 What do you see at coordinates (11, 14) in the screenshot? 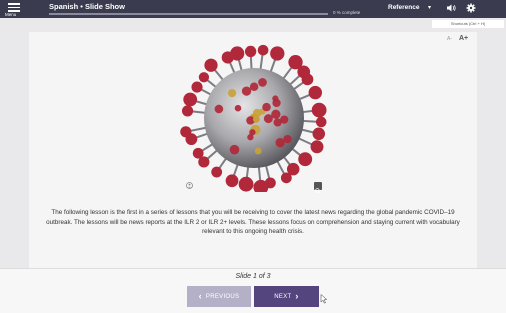
I see `menu-label: Menu` at bounding box center [11, 14].